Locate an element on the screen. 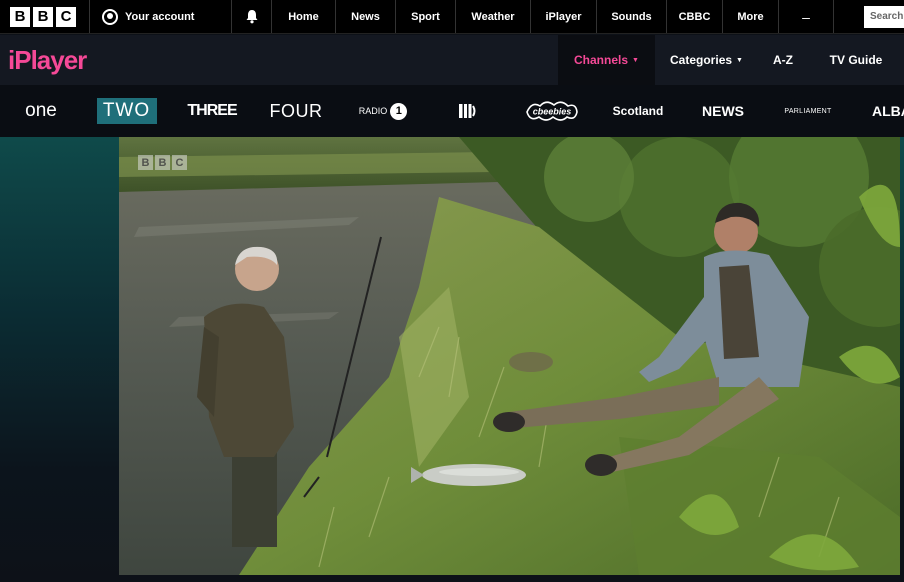 The image size is (904, 582). menu-a-z: A-Z is located at coordinates (783, 60).